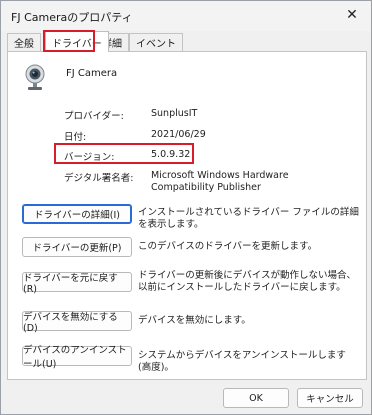 The image size is (372, 415). I want to click on title-bar: FJ Cameraのプロパティ ✕, so click(186, 16).